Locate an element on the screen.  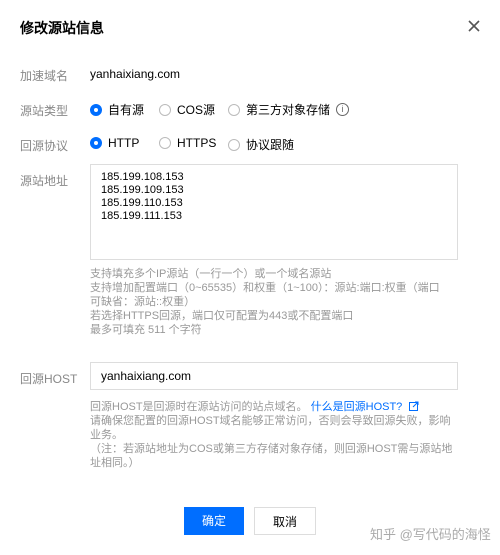
radio-http: HTTP is located at coordinates (114, 143).